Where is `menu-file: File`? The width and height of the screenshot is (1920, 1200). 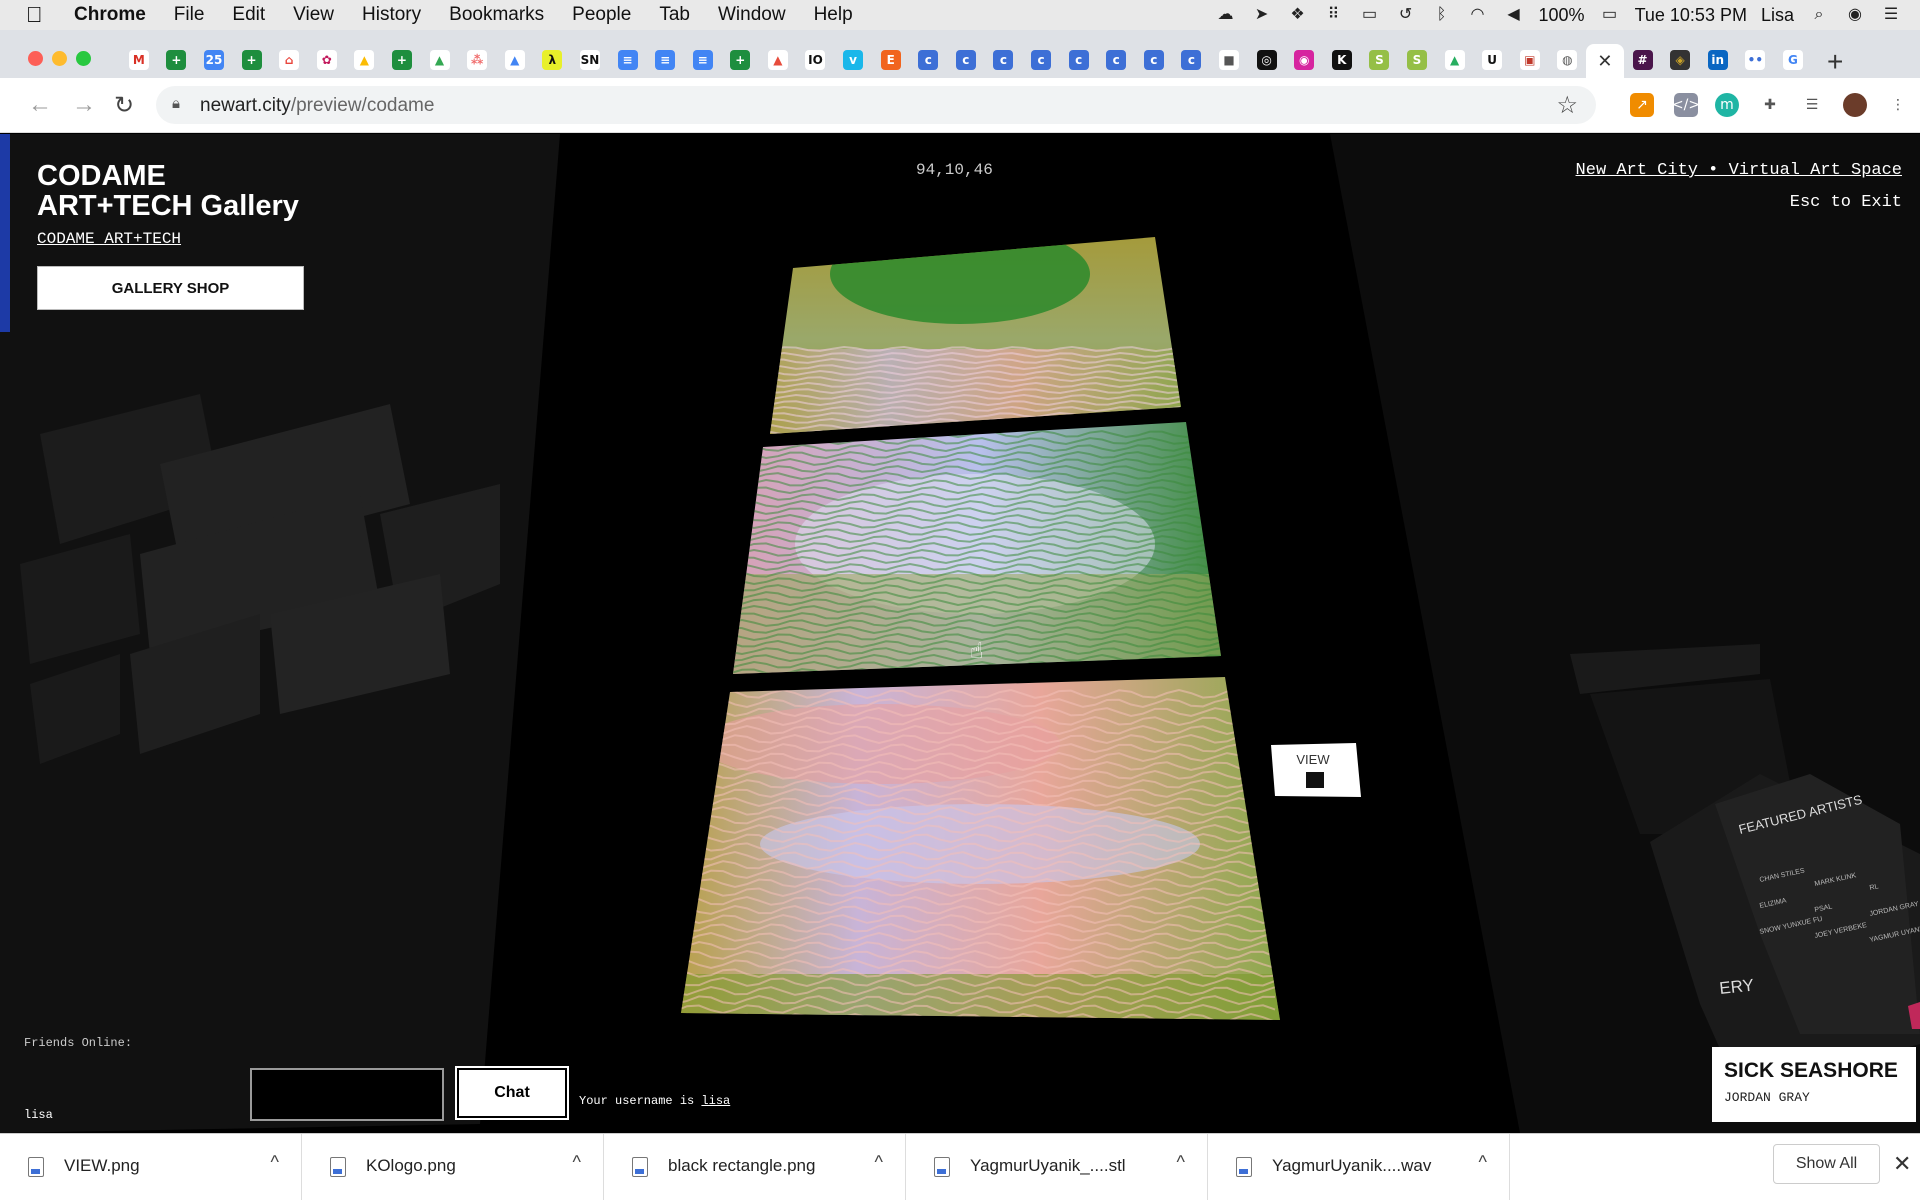 menu-file: File is located at coordinates (189, 15).